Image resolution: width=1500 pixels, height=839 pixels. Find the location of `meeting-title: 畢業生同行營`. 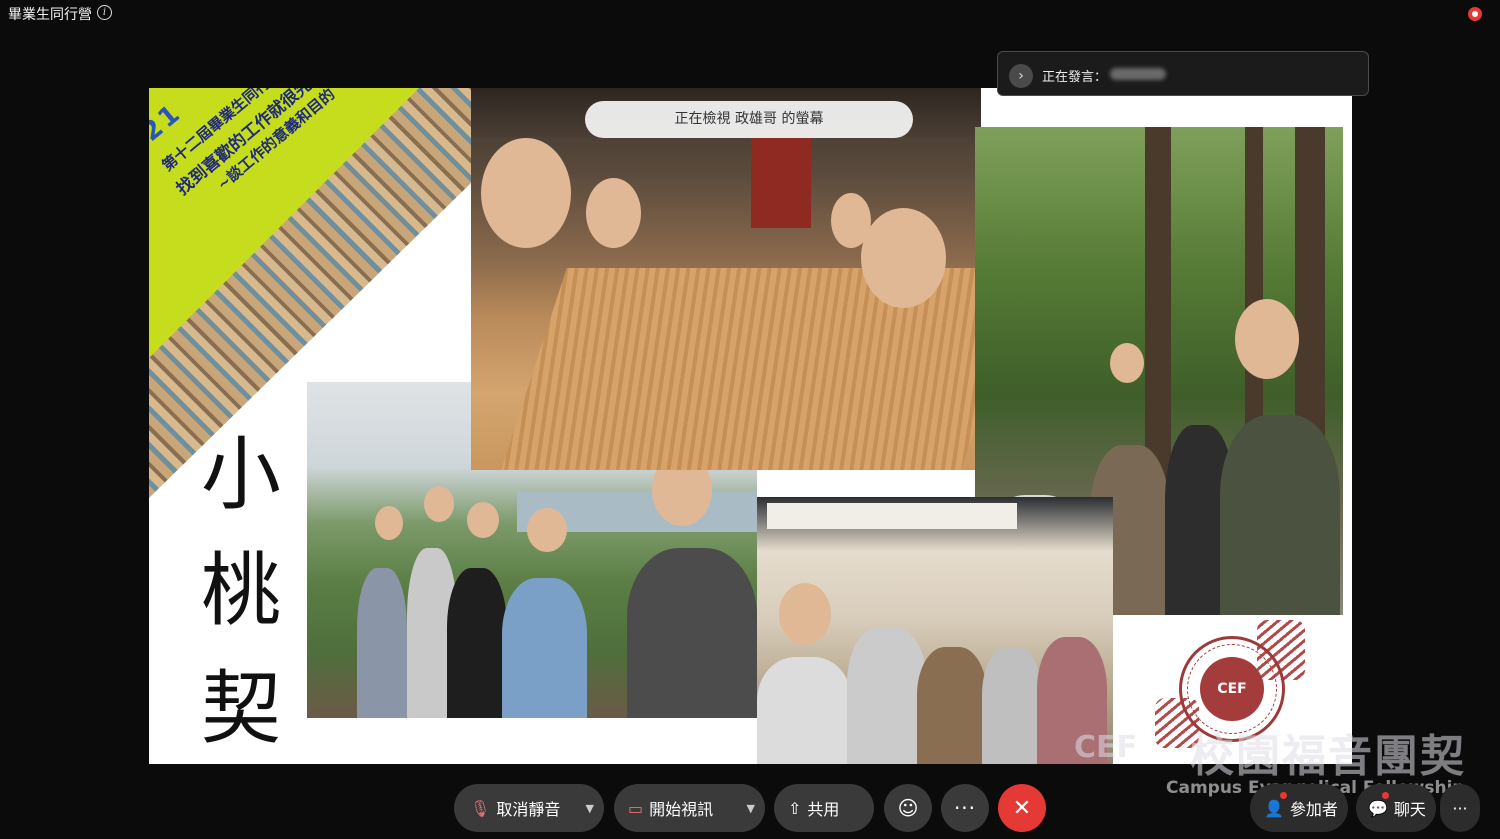

meeting-title: 畢業生同行營 is located at coordinates (50, 15).